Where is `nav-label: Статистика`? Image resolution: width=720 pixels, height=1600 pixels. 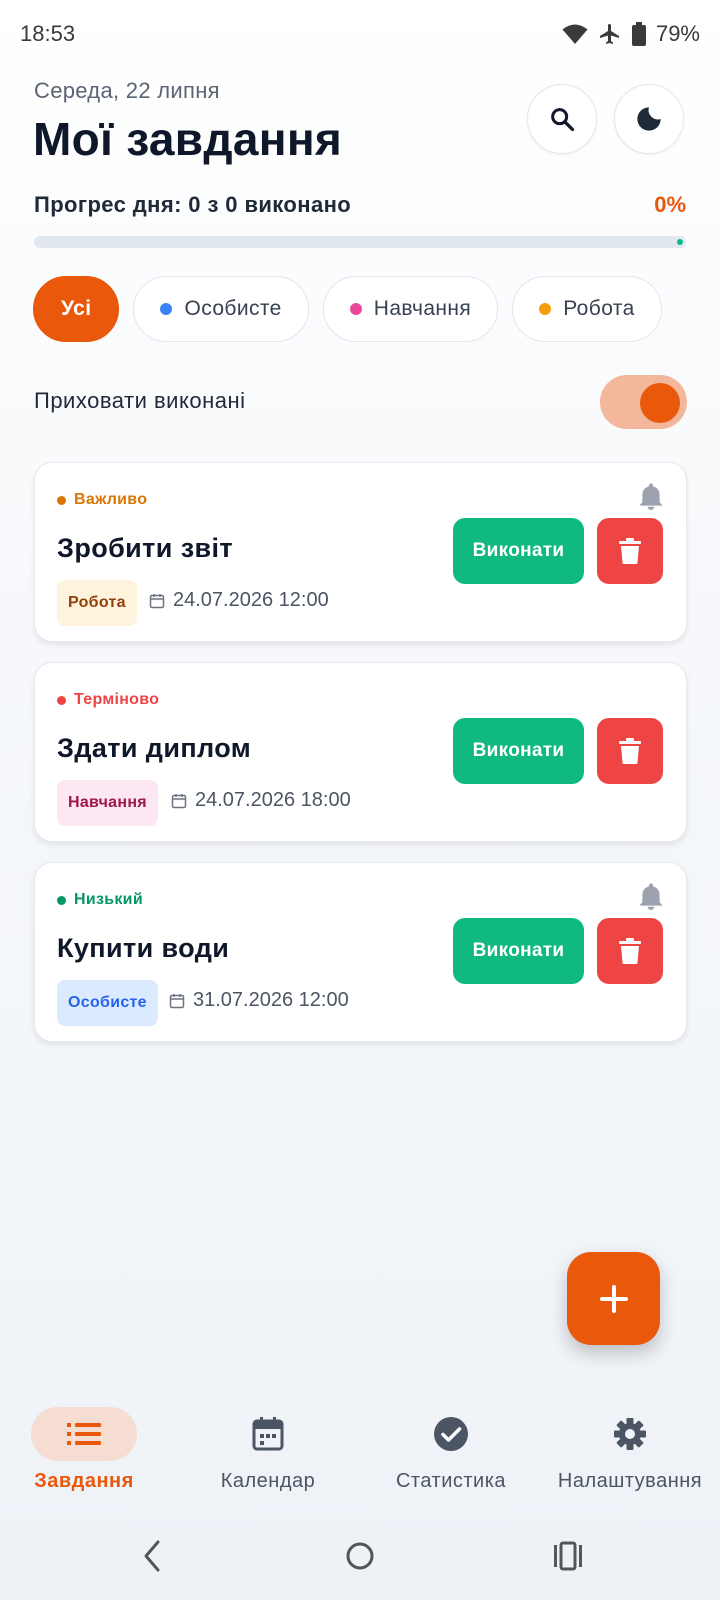
nav-label: Статистика is located at coordinates (451, 1481).